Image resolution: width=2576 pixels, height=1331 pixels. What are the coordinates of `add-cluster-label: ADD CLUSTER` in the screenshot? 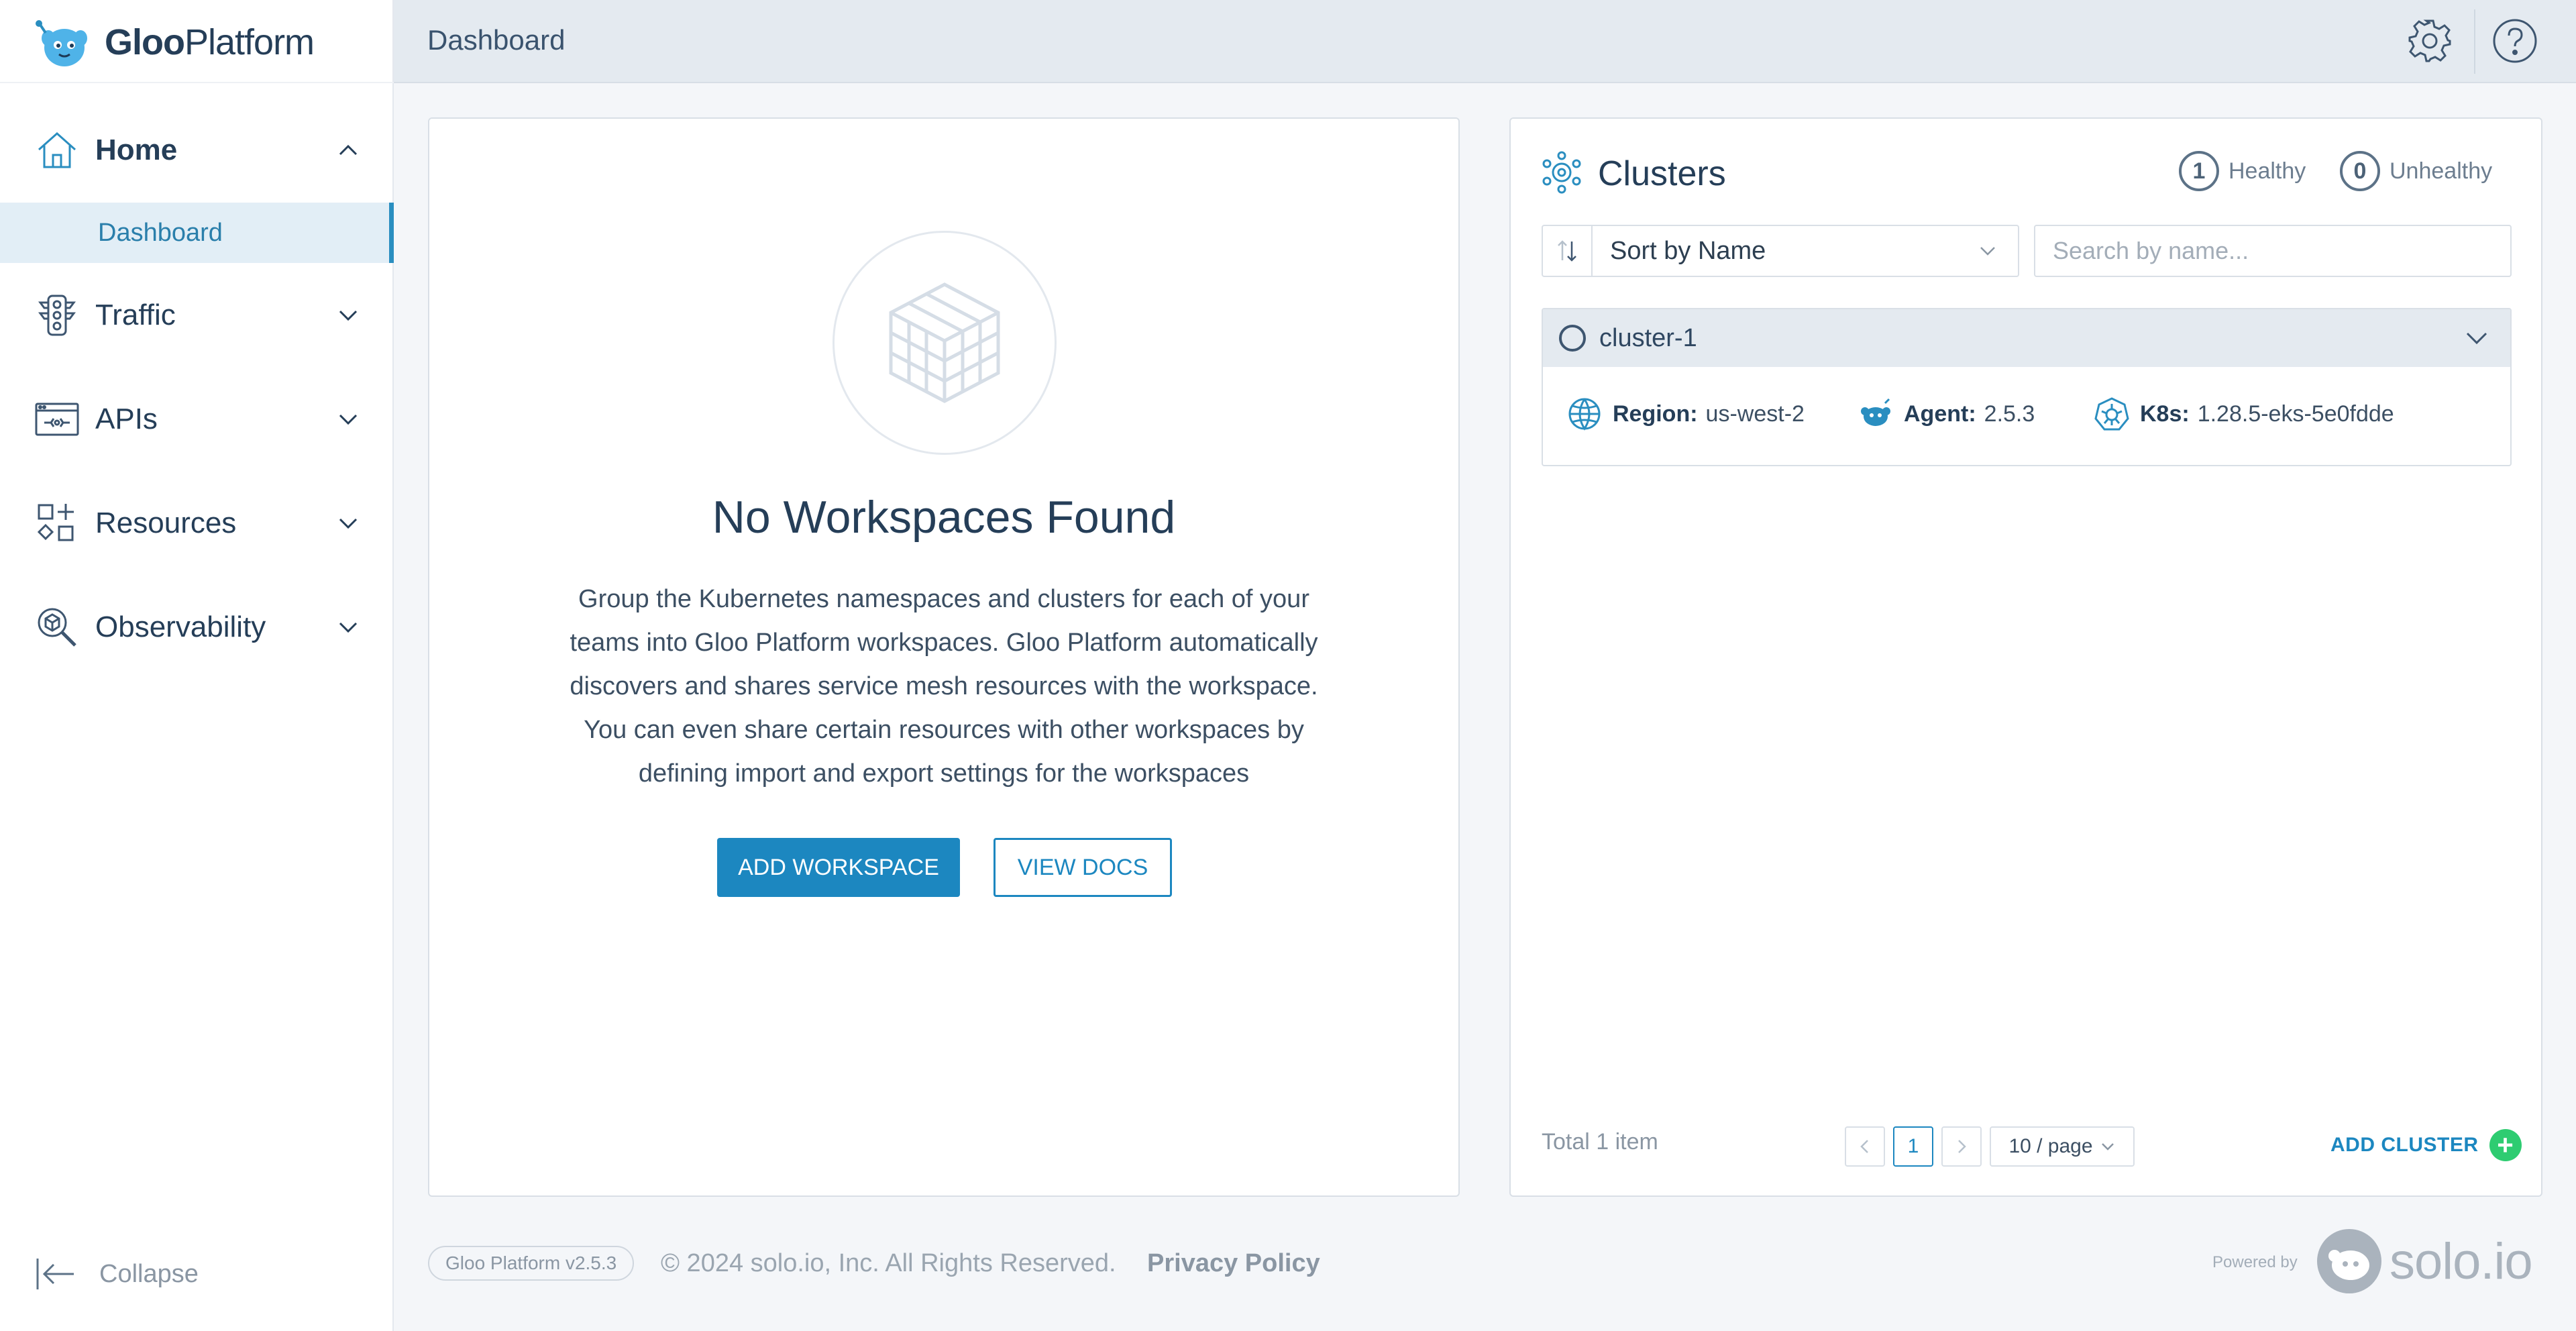 It's located at (2404, 1145).